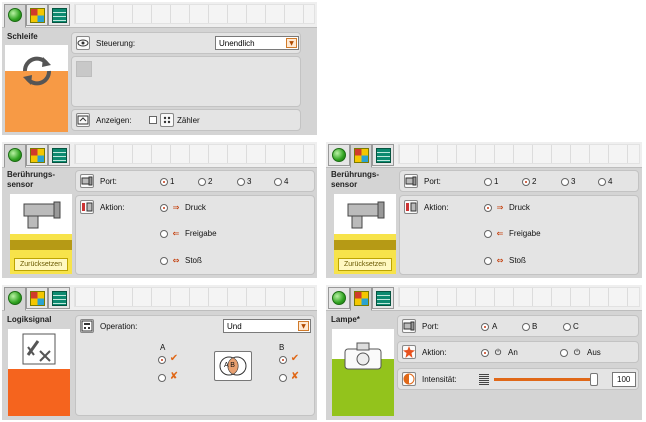  Describe the element at coordinates (257, 43) in the screenshot. I see `control-select: Unendlich ▼` at that location.